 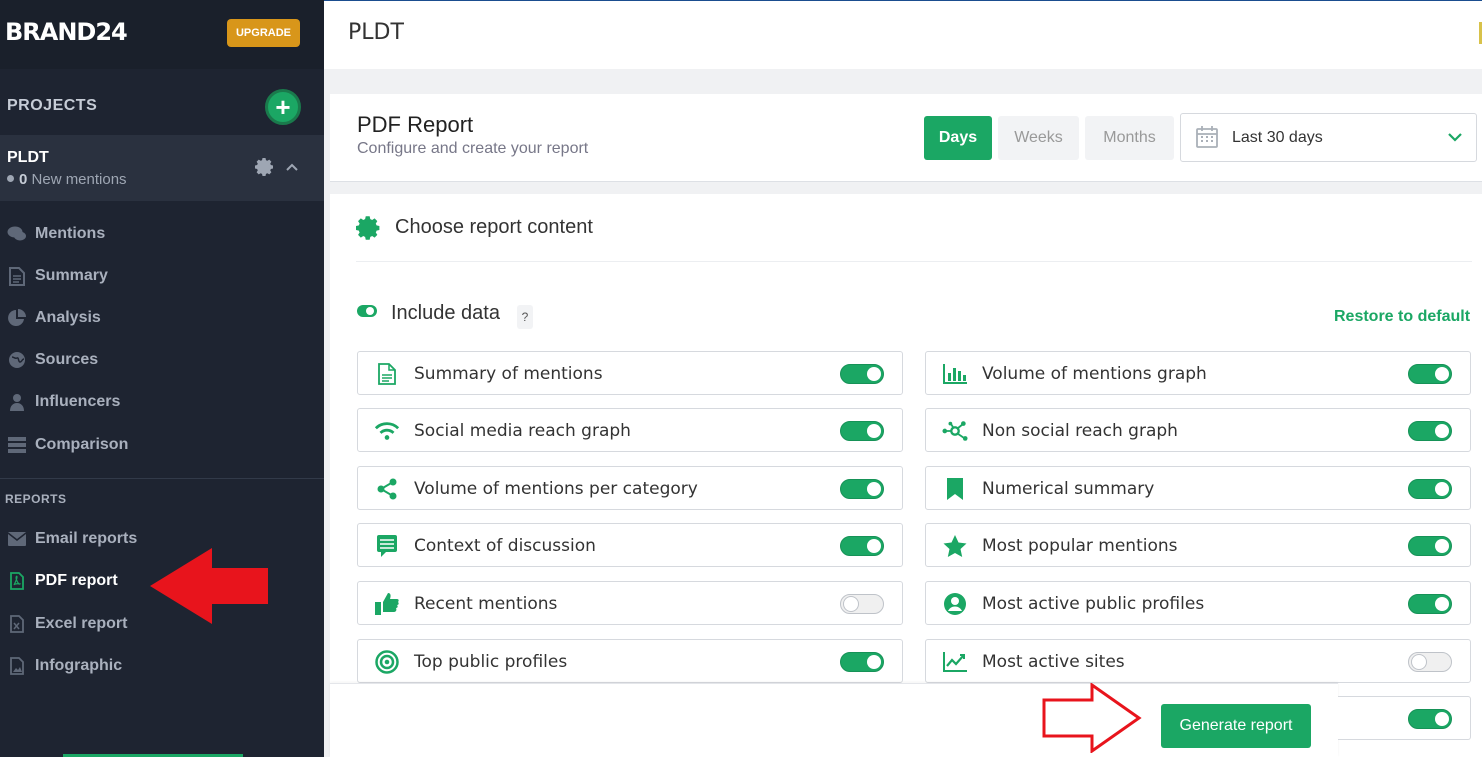 What do you see at coordinates (1092, 718) in the screenshot?
I see `outline-annotation-arrow` at bounding box center [1092, 718].